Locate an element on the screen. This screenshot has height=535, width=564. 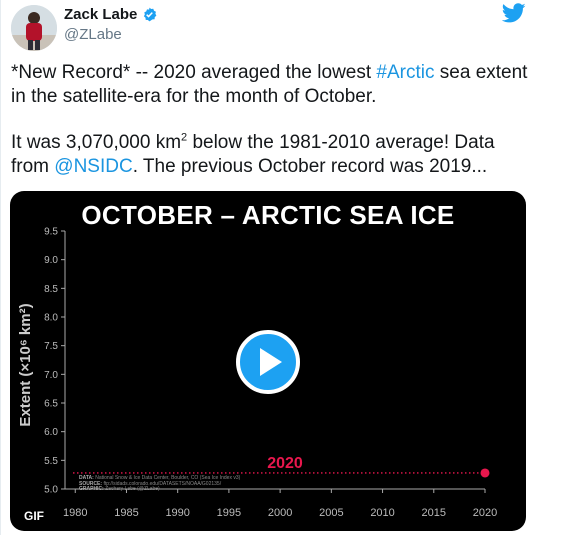
x-tick-label: 2000 is located at coordinates (280, 513).